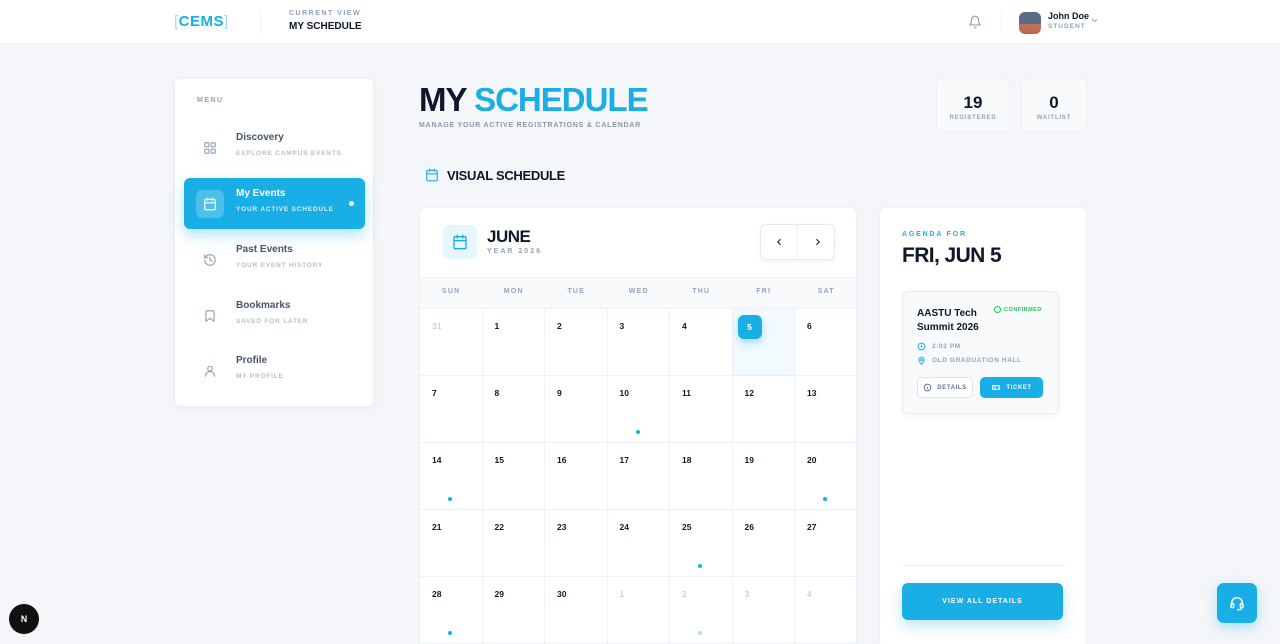 This screenshot has height=644, width=1280. I want to click on calendar-day-cell: 5, so click(763, 342).